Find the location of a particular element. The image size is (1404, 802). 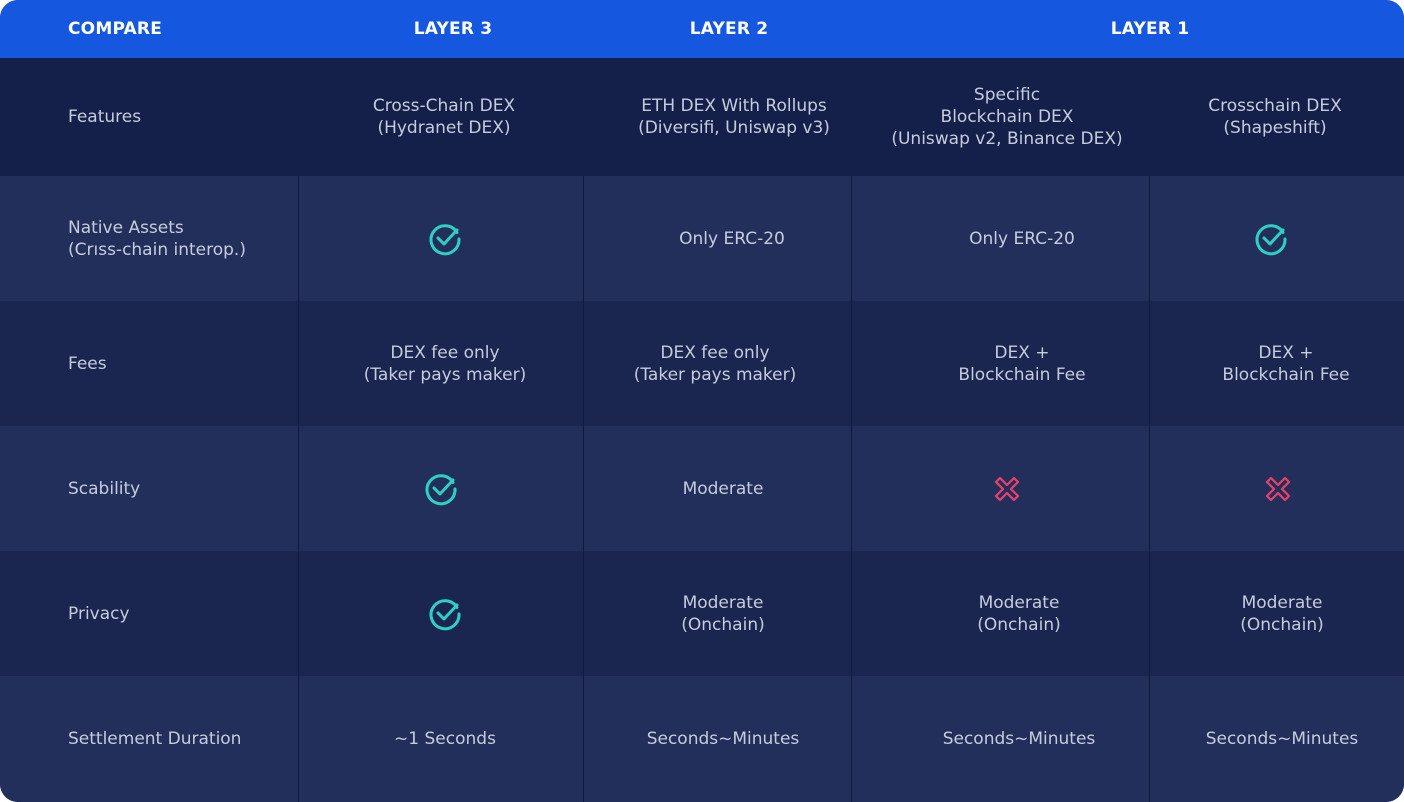

cell-fees-layer3: DEX fee only (Taker pays maker) is located at coordinates (445, 363).